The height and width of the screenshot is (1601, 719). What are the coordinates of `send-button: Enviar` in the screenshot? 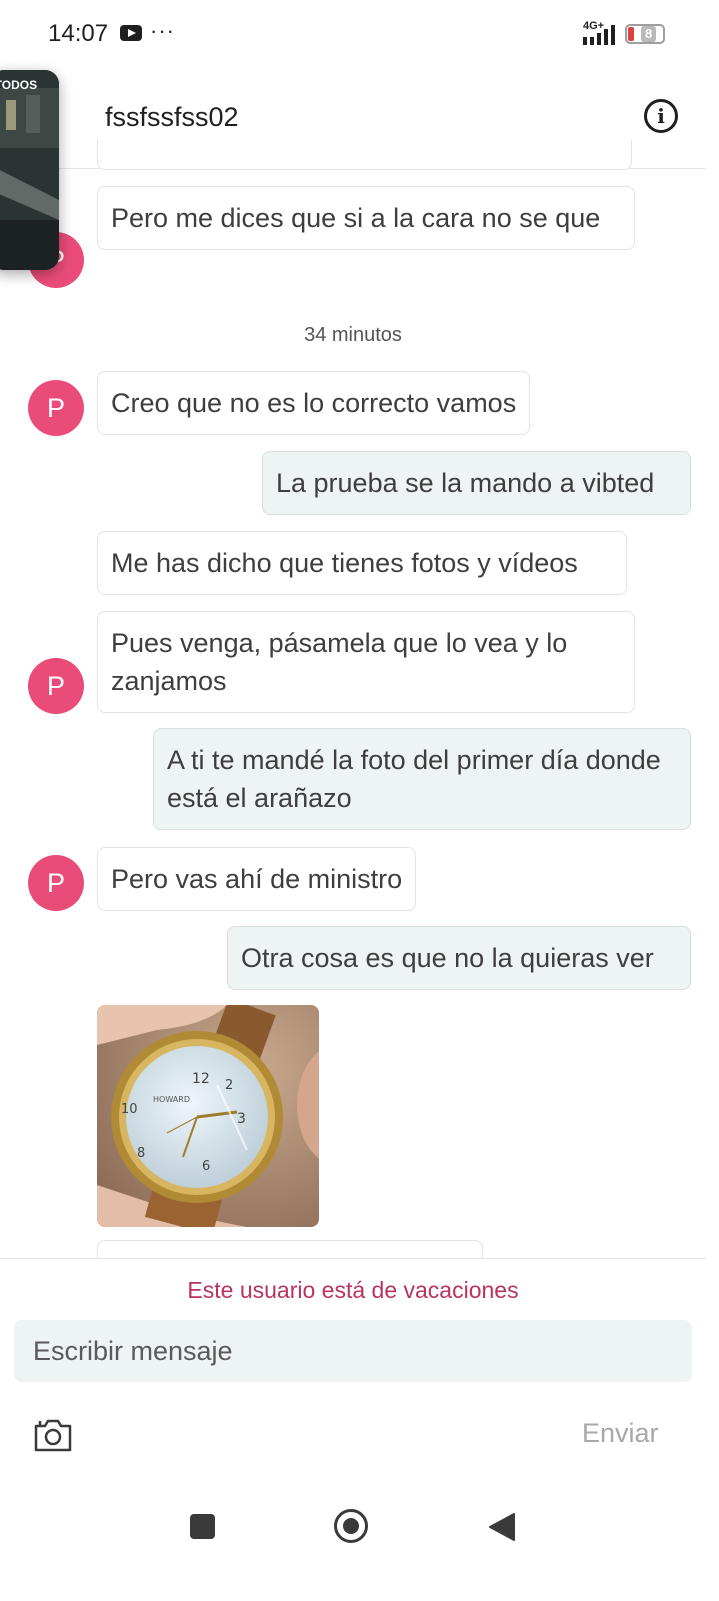 It's located at (620, 1433).